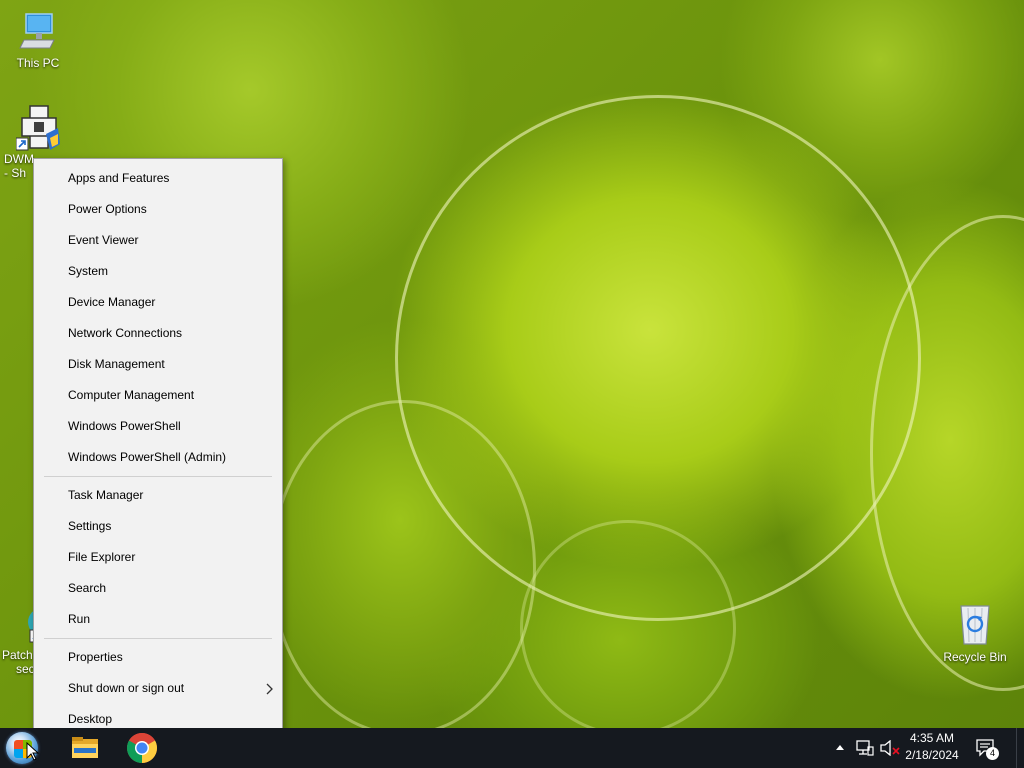 Image resolution: width=1024 pixels, height=768 pixels. What do you see at coordinates (107, 209) in the screenshot?
I see `menu-item-label: Power Options` at bounding box center [107, 209].